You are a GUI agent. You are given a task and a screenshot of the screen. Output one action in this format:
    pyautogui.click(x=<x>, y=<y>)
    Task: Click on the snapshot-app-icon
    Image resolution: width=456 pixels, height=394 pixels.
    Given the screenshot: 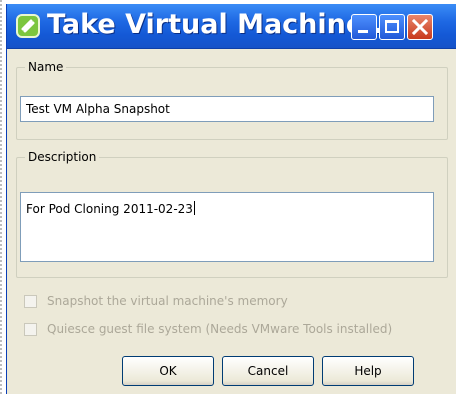 What is the action you would take?
    pyautogui.click(x=28, y=26)
    